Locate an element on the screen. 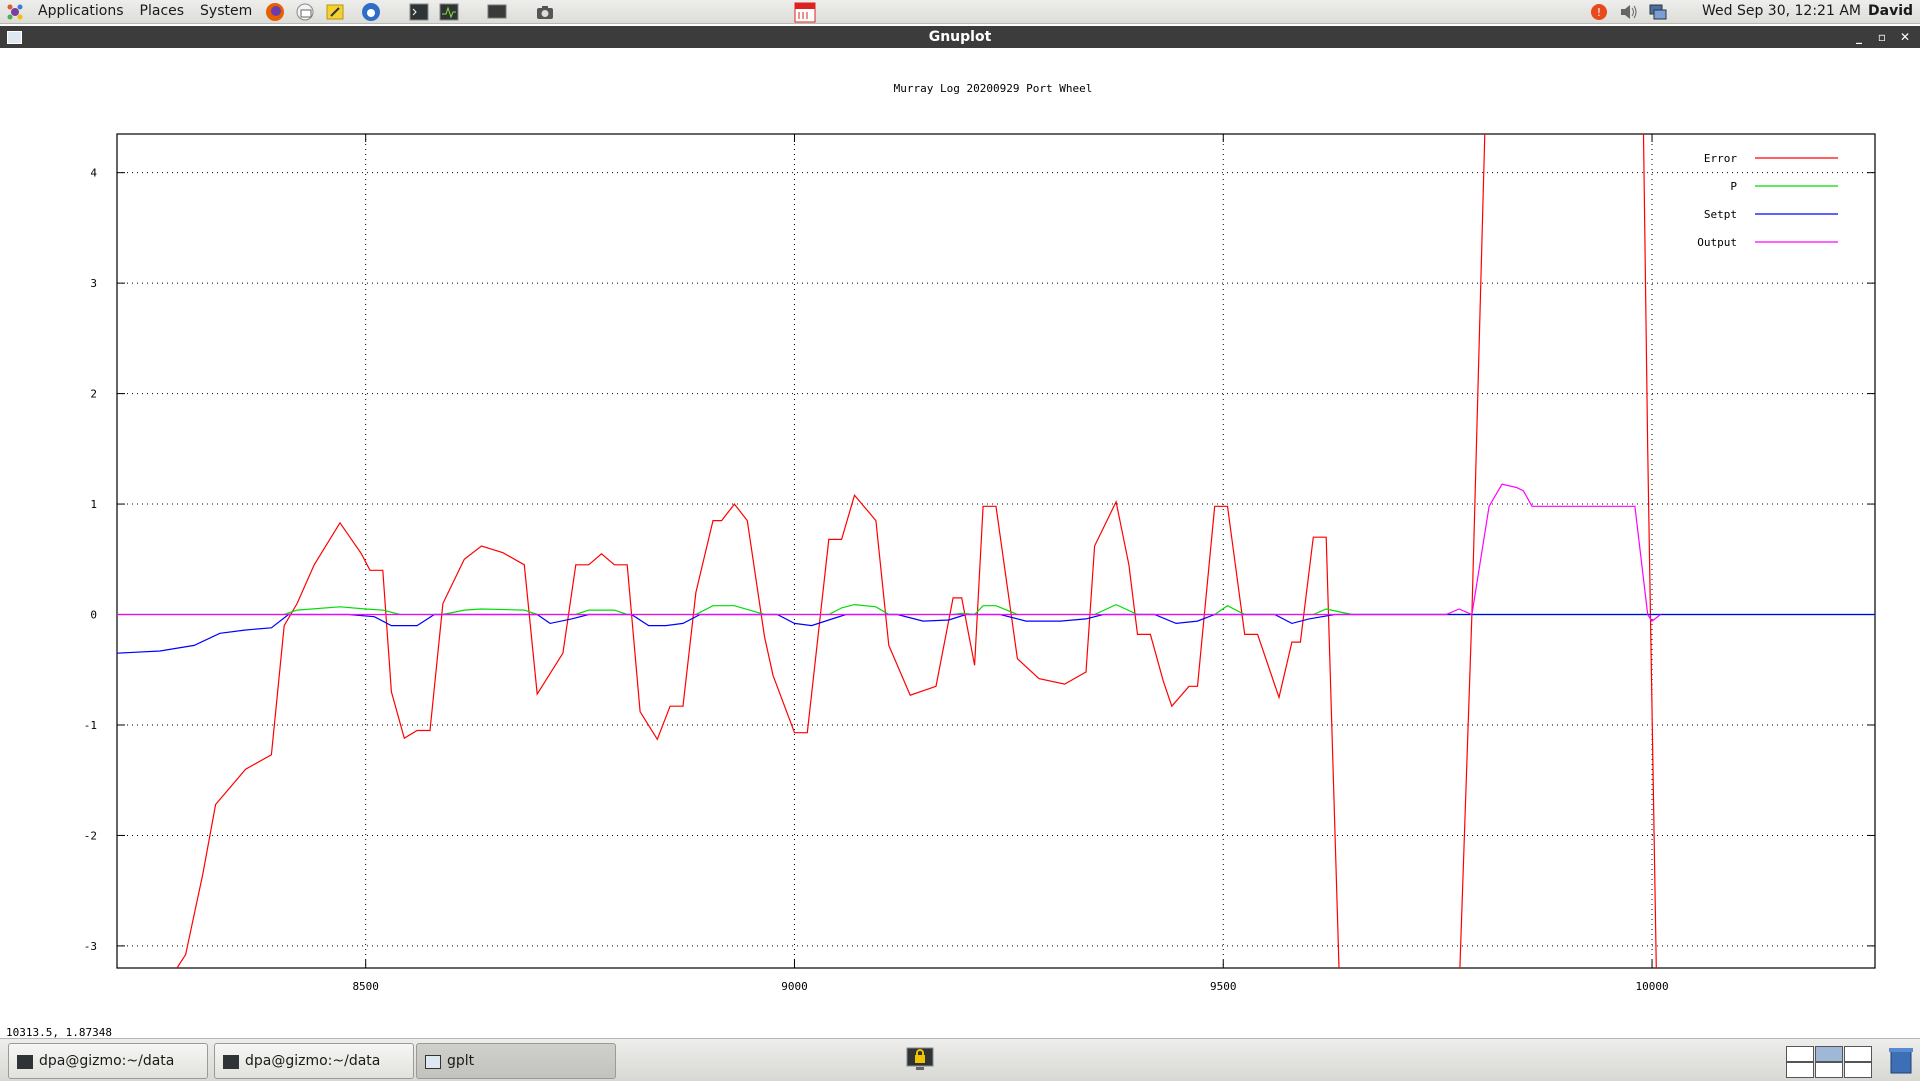 This screenshot has height=1081, width=1920. x-tick-label: 8500 is located at coordinates (365, 986).